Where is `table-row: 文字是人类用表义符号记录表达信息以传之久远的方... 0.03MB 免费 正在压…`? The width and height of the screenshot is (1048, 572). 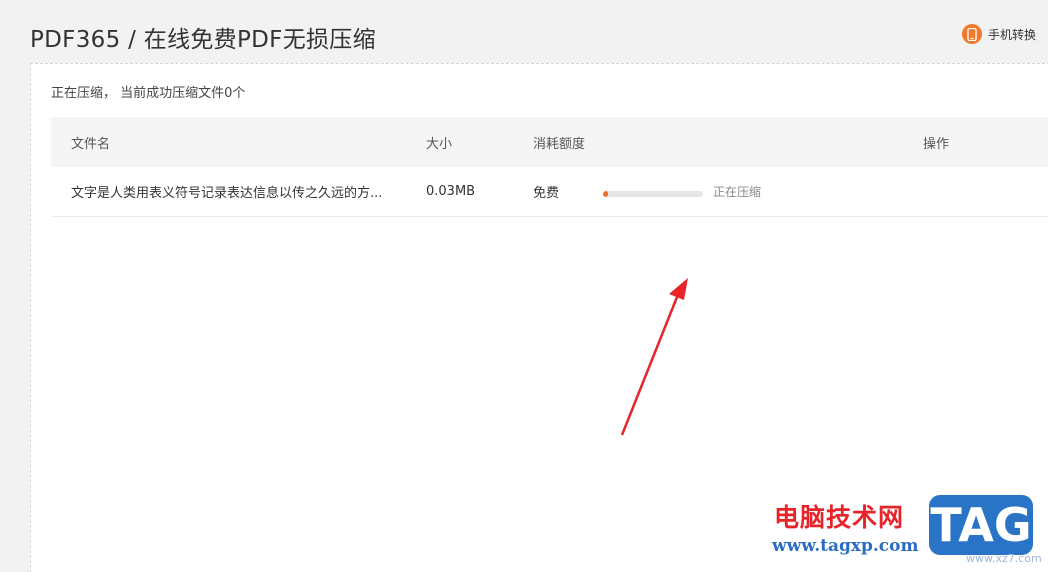 table-row: 文字是人类用表义符号记录表达信息以传之久远的方... 0.03MB 免费 正在压… is located at coordinates (549, 192).